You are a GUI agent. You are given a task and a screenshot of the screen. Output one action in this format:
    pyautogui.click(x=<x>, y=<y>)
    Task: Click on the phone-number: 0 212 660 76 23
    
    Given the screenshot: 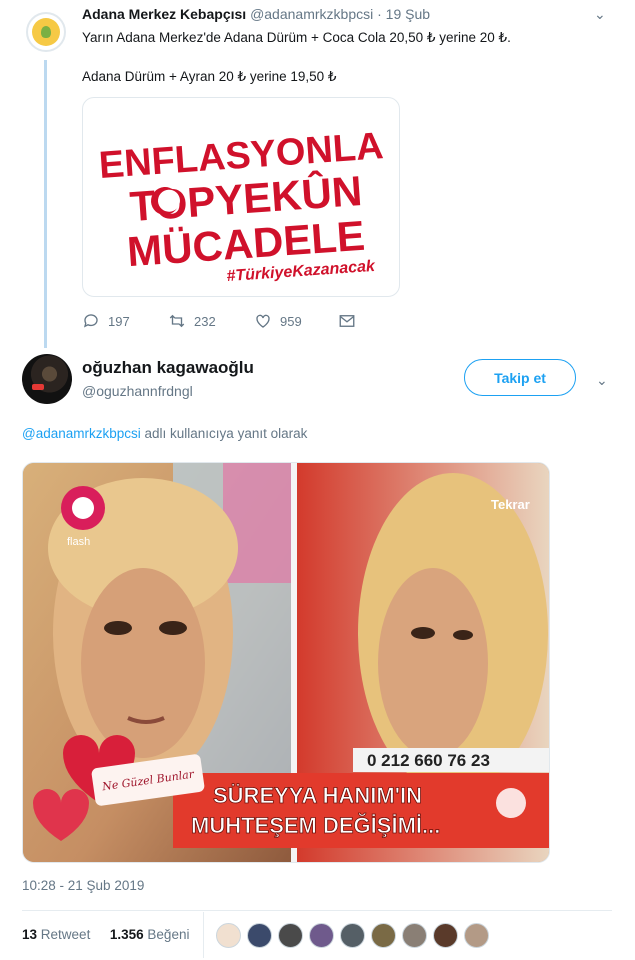 What is the action you would take?
    pyautogui.click(x=428, y=760)
    